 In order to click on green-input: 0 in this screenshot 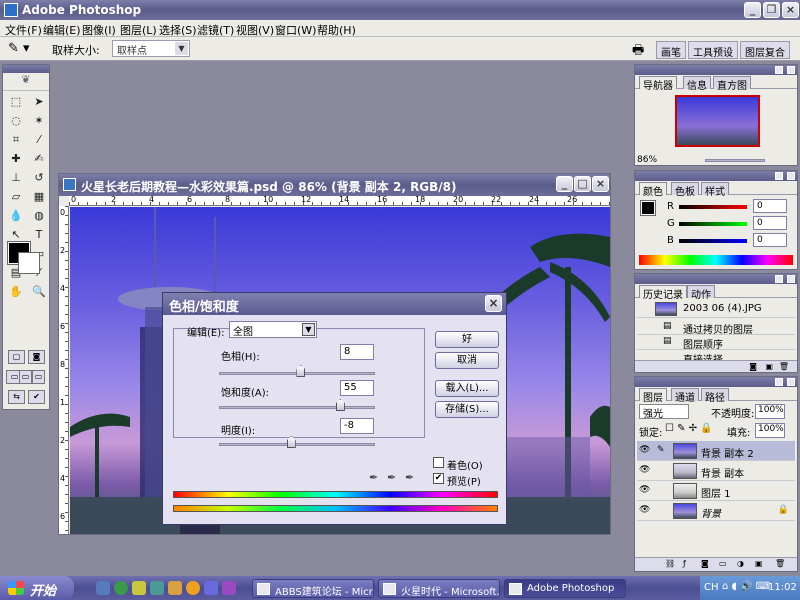, I will do `click(770, 223)`.